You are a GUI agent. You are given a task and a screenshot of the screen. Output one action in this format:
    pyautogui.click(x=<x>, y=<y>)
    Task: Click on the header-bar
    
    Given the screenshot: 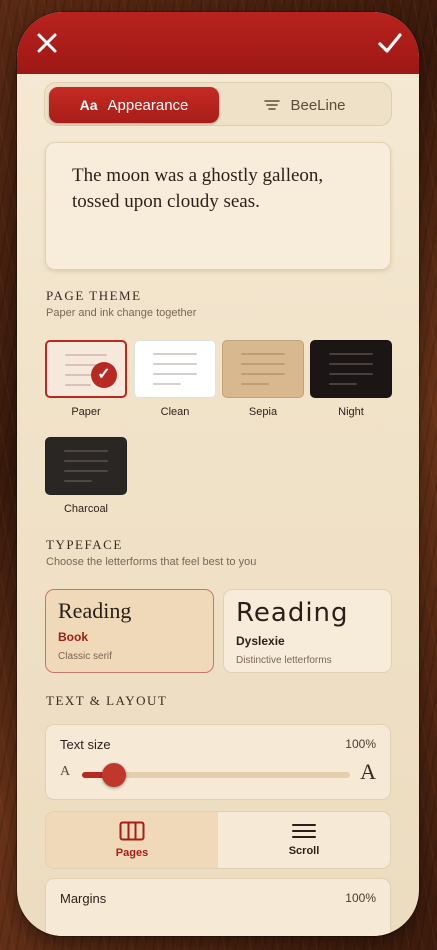 What is the action you would take?
    pyautogui.click(x=218, y=43)
    